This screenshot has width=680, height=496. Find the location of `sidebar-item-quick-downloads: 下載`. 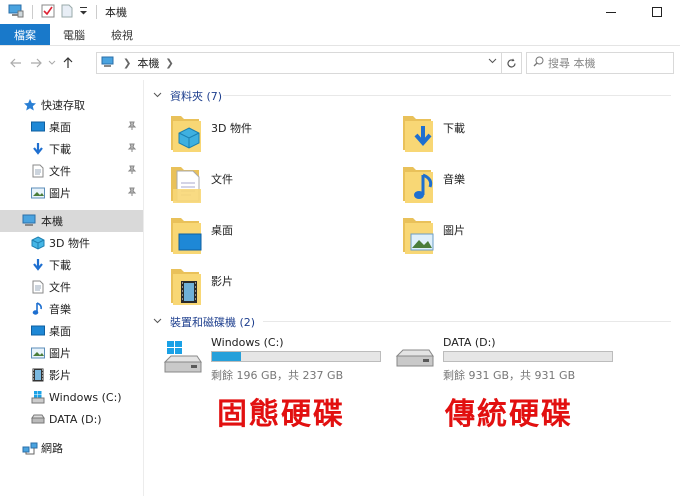

sidebar-item-quick-downloads: 下載 is located at coordinates (71, 149).